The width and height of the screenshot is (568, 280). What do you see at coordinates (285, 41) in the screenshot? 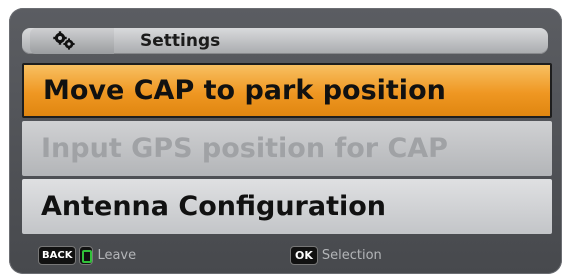
I see `settings-header: Settings` at bounding box center [285, 41].